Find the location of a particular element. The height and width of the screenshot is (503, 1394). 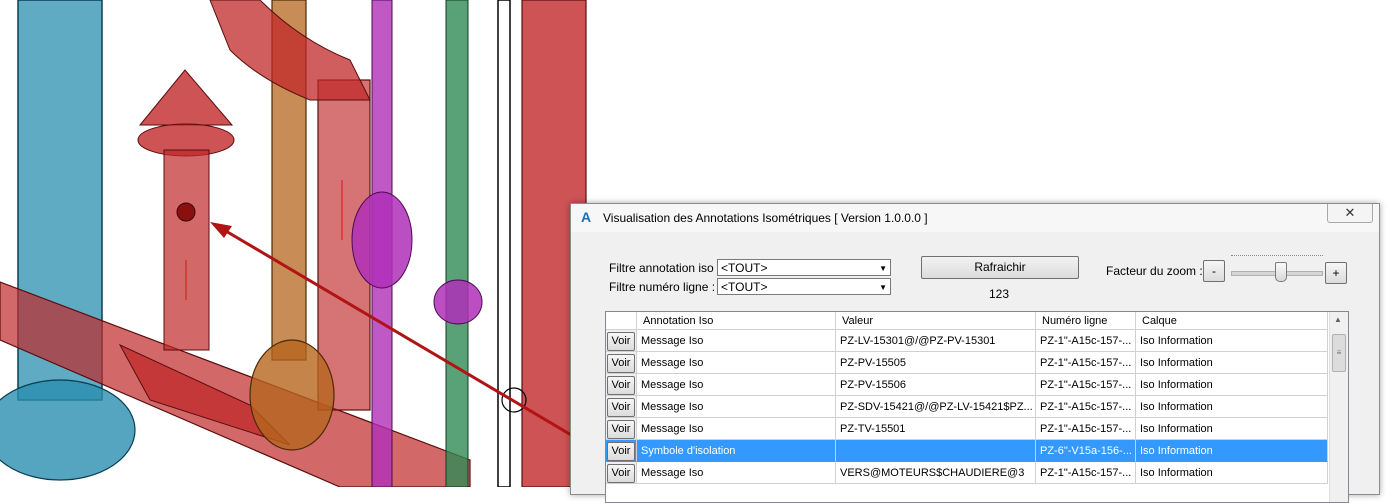

filter-annotation-value: <TOUT> is located at coordinates (744, 268).